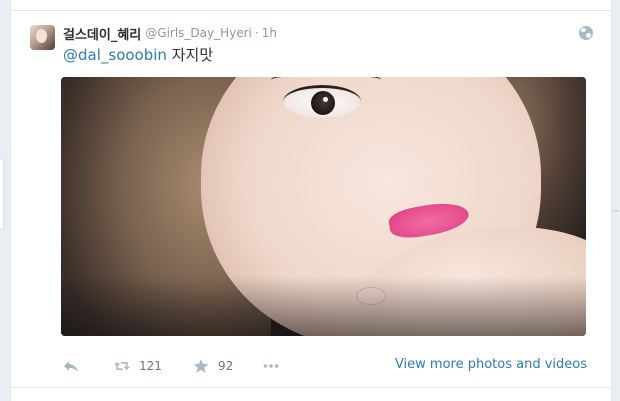  Describe the element at coordinates (491, 364) in the screenshot. I see `view-more-link: View more photos and videos` at that location.